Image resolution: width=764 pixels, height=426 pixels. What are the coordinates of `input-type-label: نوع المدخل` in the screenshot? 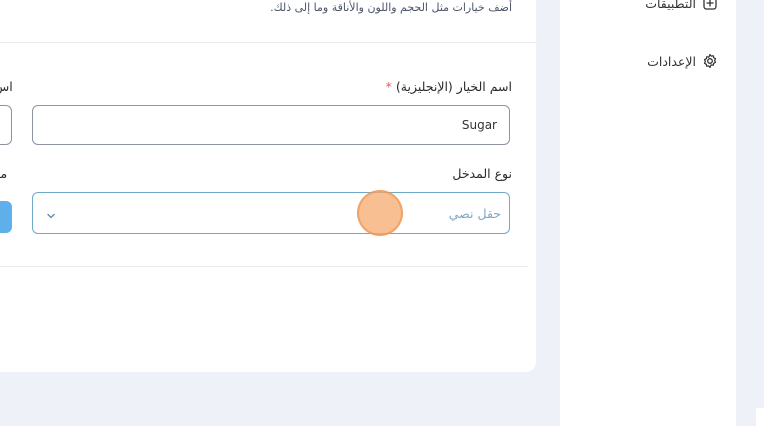 It's located at (482, 173).